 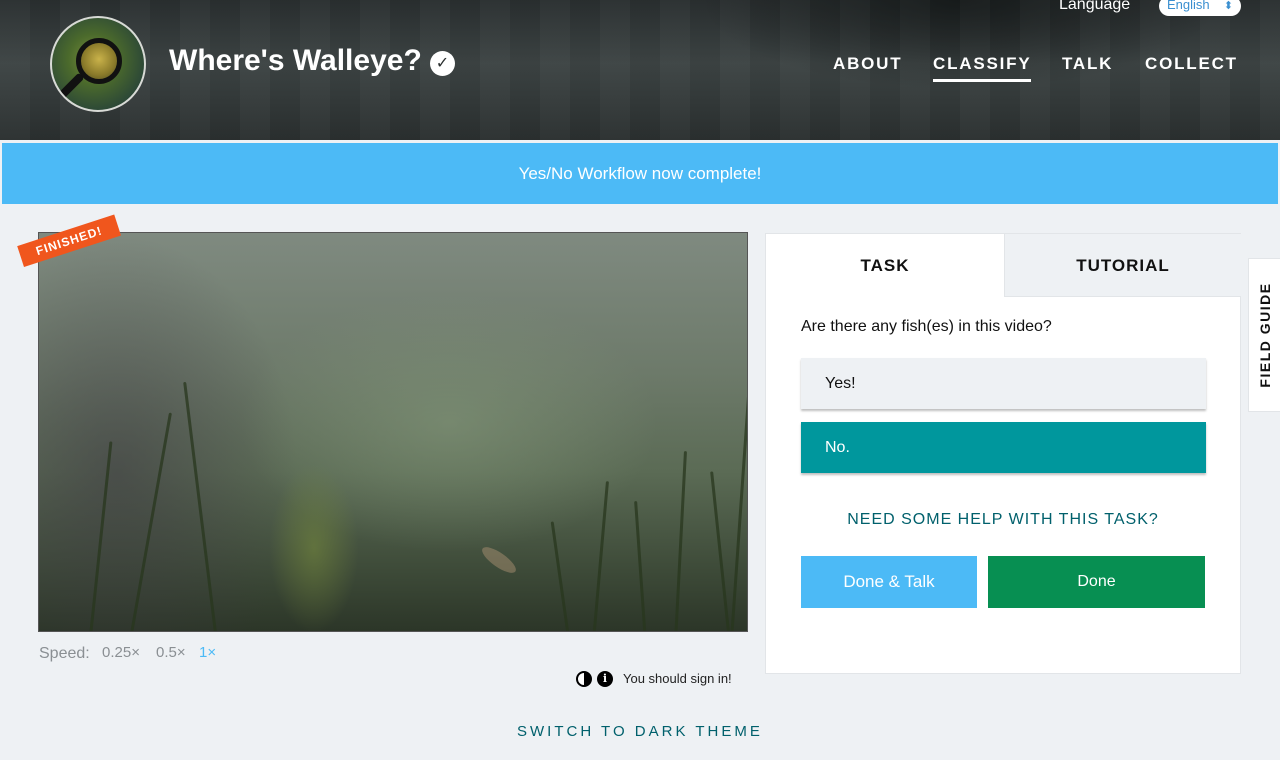 What do you see at coordinates (1003, 383) in the screenshot?
I see `answer-yes: Yes!` at bounding box center [1003, 383].